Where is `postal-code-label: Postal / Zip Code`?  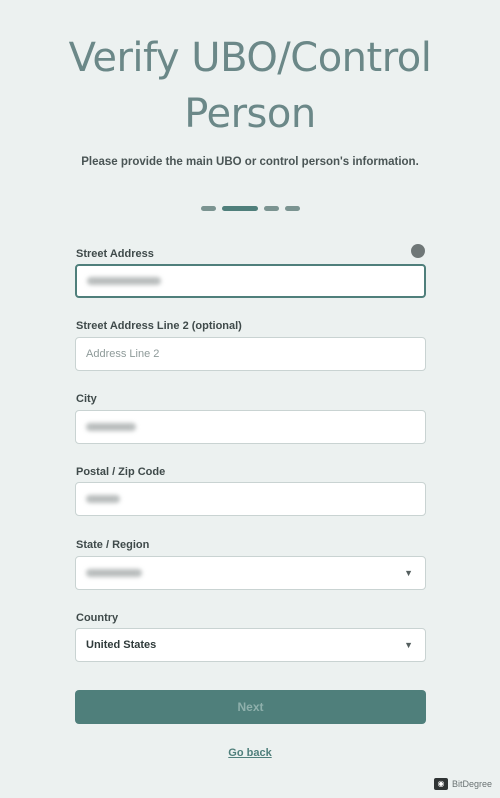
postal-code-label: Postal / Zip Code is located at coordinates (121, 472).